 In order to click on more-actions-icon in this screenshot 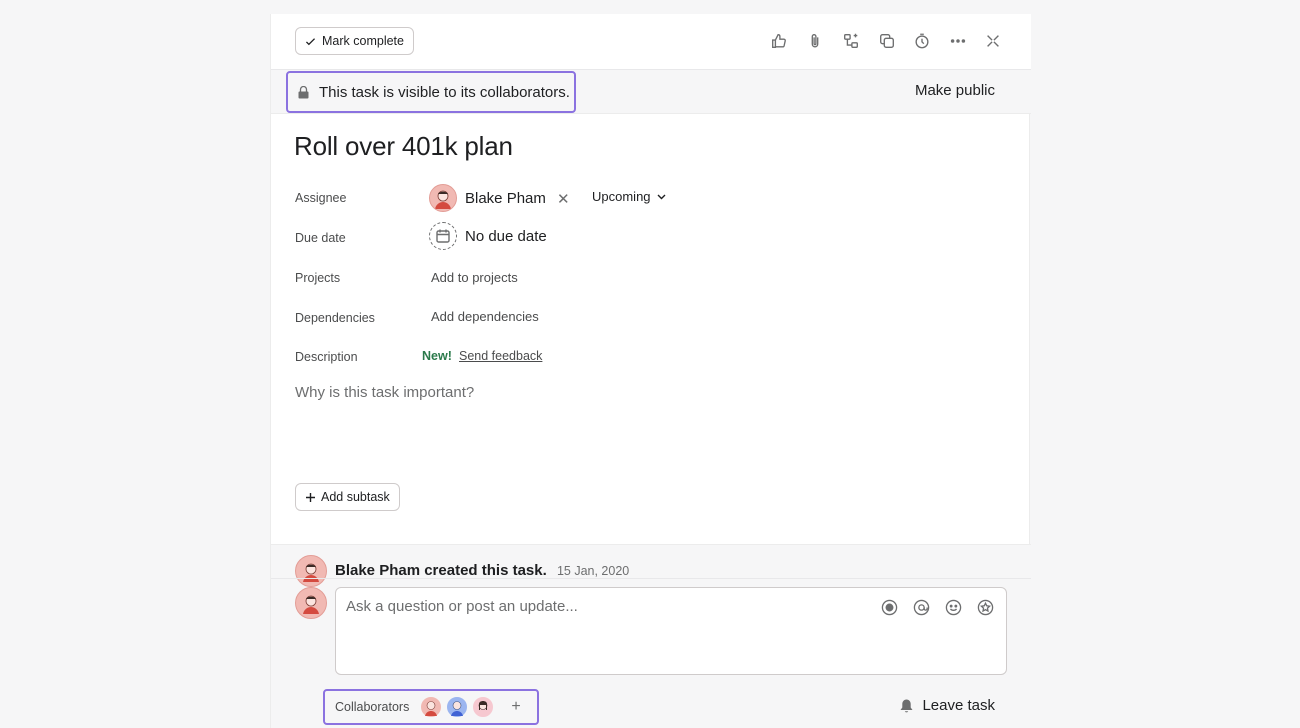, I will do `click(958, 41)`.